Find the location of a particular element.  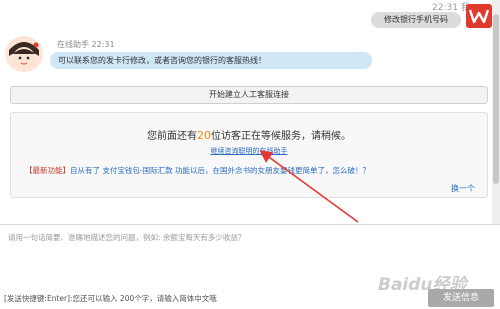

queue-count: 20 is located at coordinates (204, 135).